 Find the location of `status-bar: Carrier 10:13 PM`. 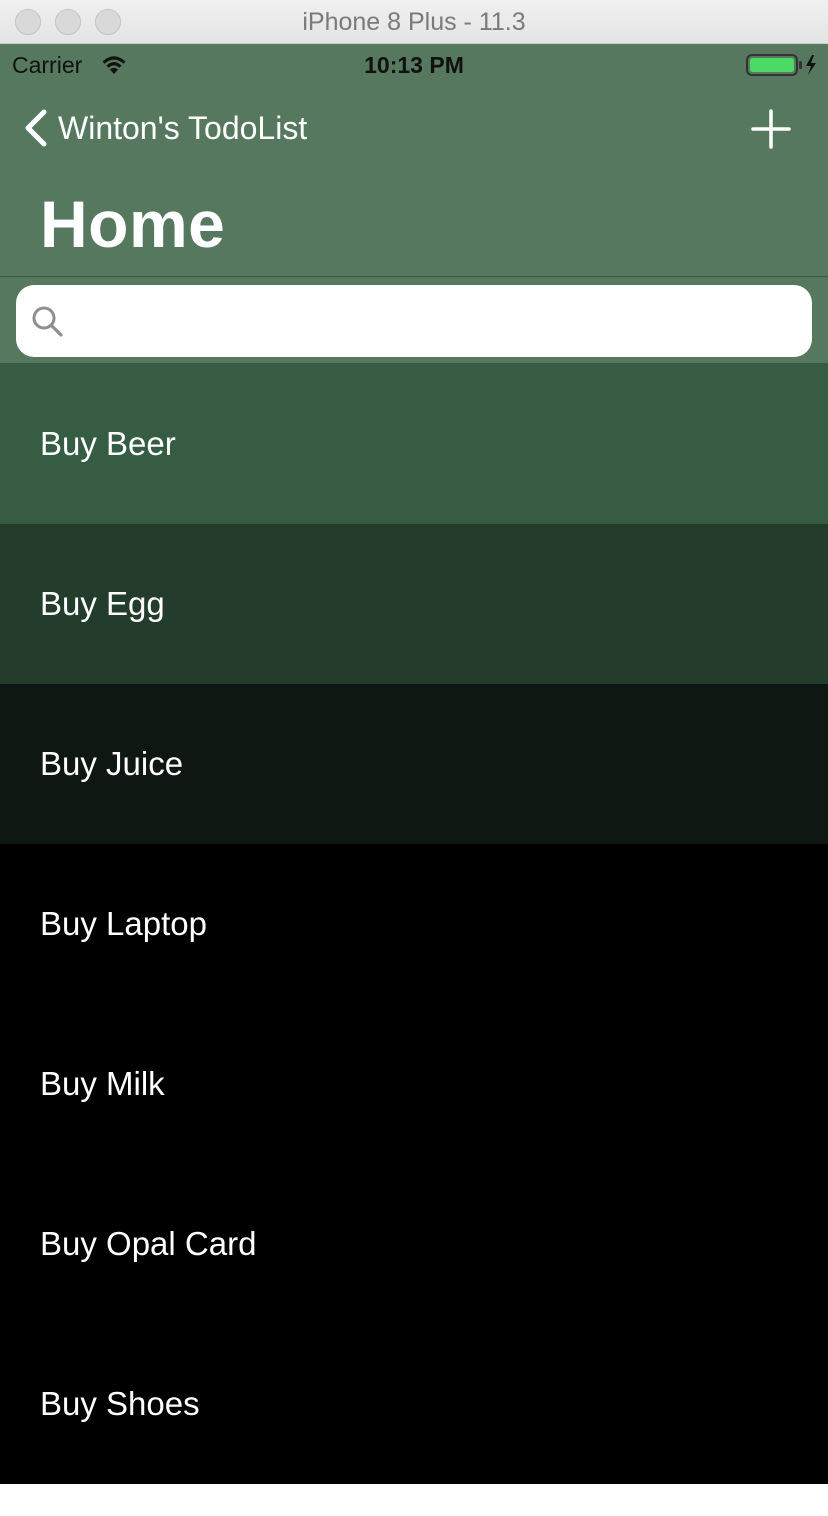

status-bar: Carrier 10:13 PM is located at coordinates (414, 64).